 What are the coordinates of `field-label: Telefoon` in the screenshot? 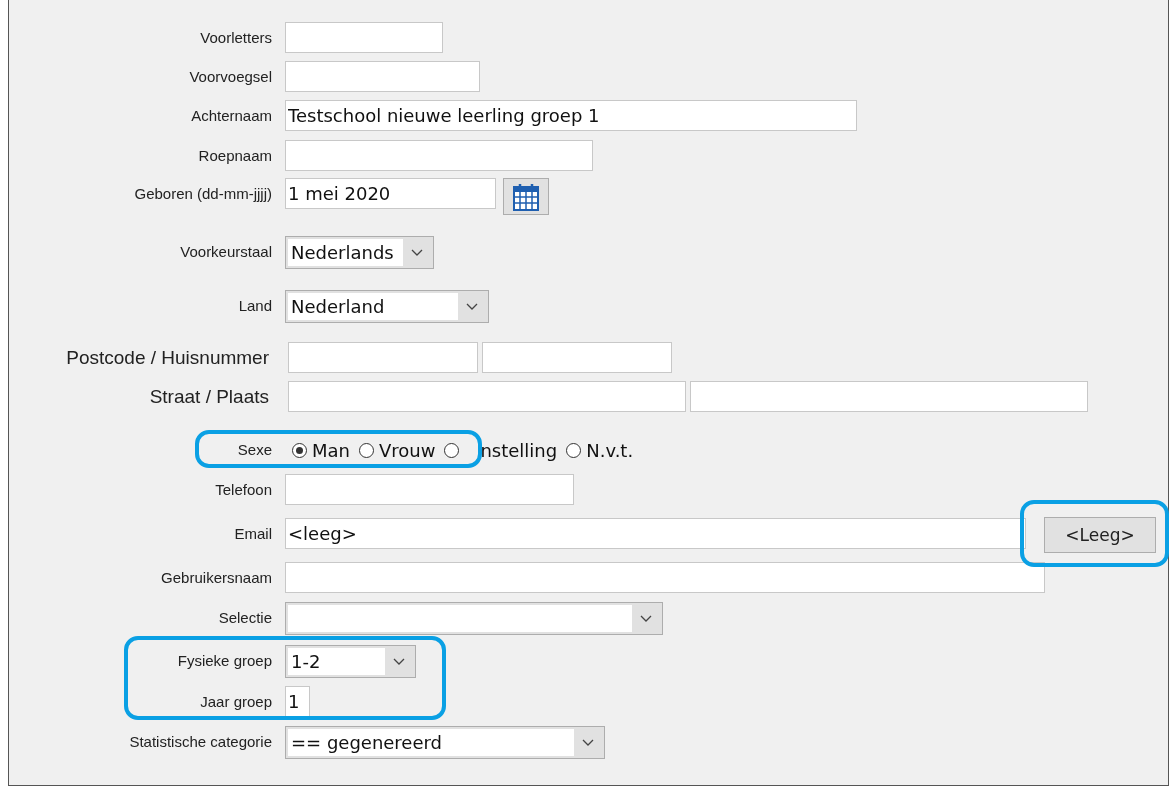 It's located at (243, 490).